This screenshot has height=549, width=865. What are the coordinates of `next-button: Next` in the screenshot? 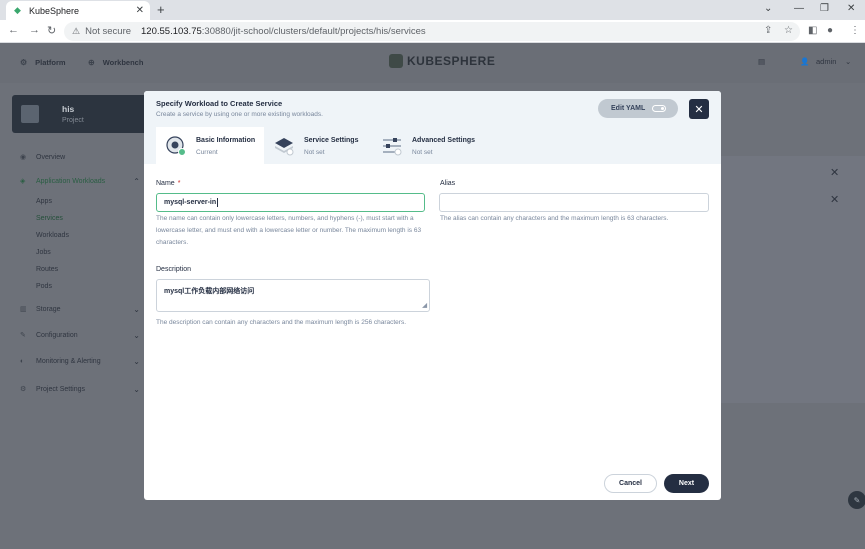 It's located at (686, 483).